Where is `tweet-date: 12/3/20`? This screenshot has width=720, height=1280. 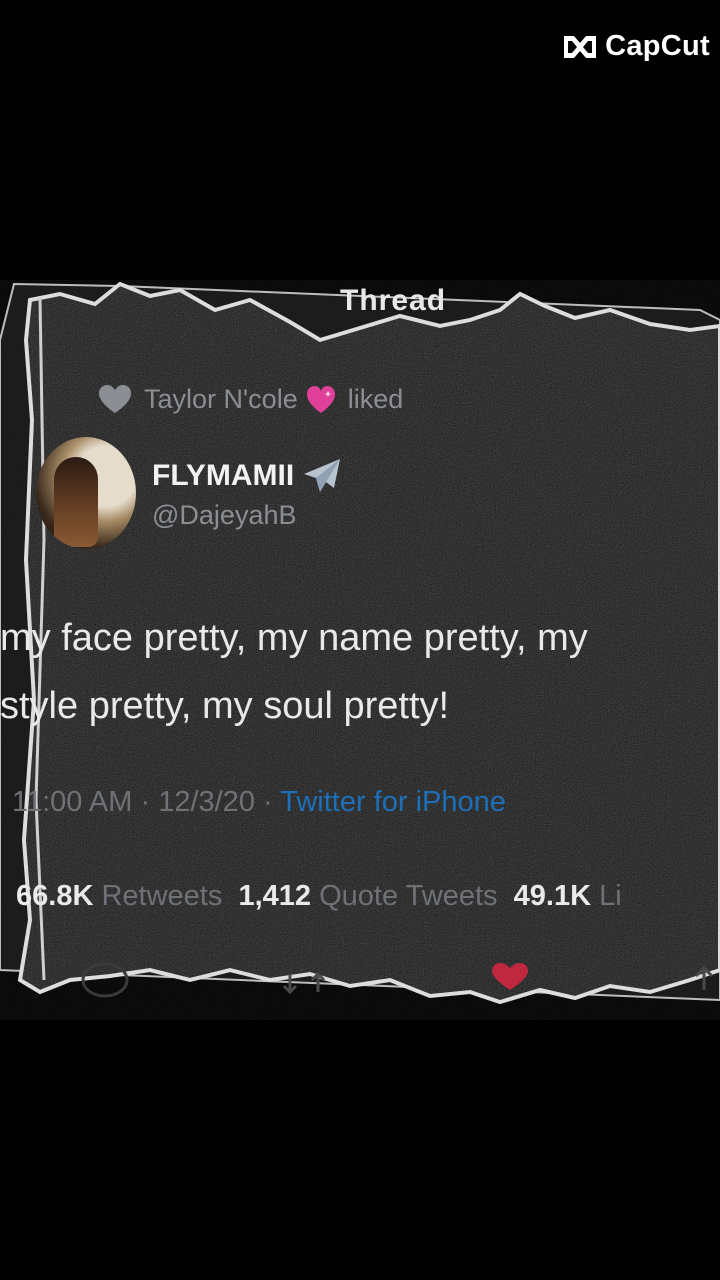
tweet-date: 12/3/20 is located at coordinates (206, 802).